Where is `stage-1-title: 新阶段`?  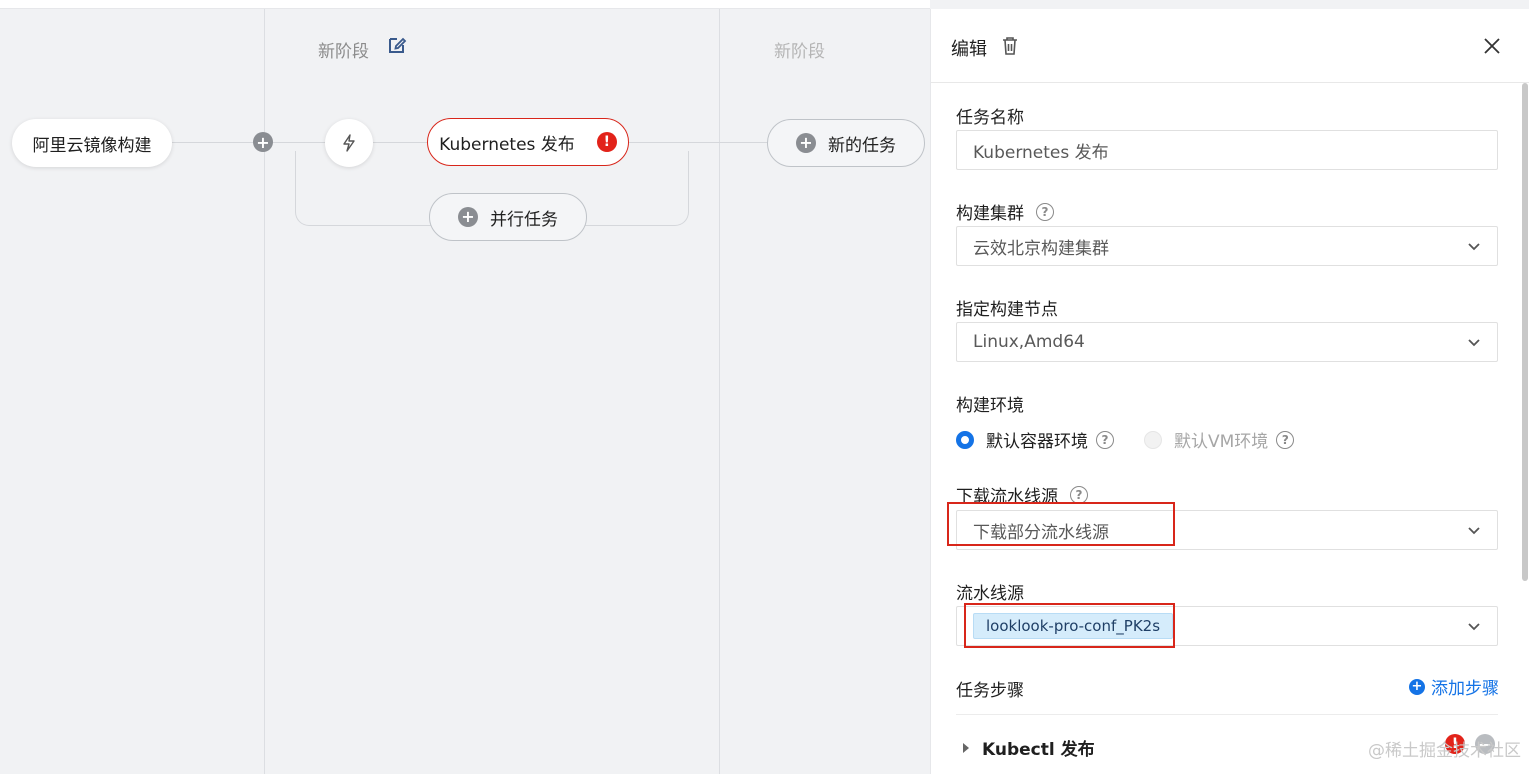 stage-1-title: 新阶段 is located at coordinates (343, 52).